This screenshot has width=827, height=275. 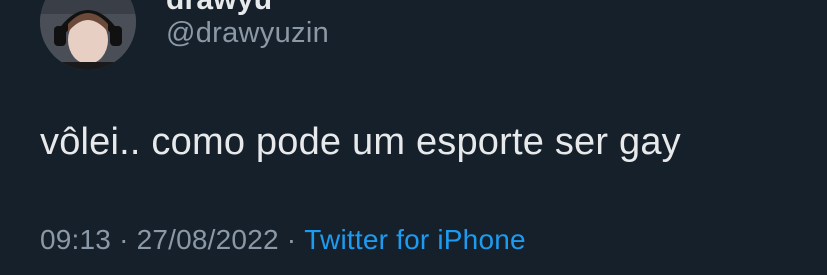 What do you see at coordinates (208, 239) in the screenshot?
I see `tweet-date: 27/08/2022` at bounding box center [208, 239].